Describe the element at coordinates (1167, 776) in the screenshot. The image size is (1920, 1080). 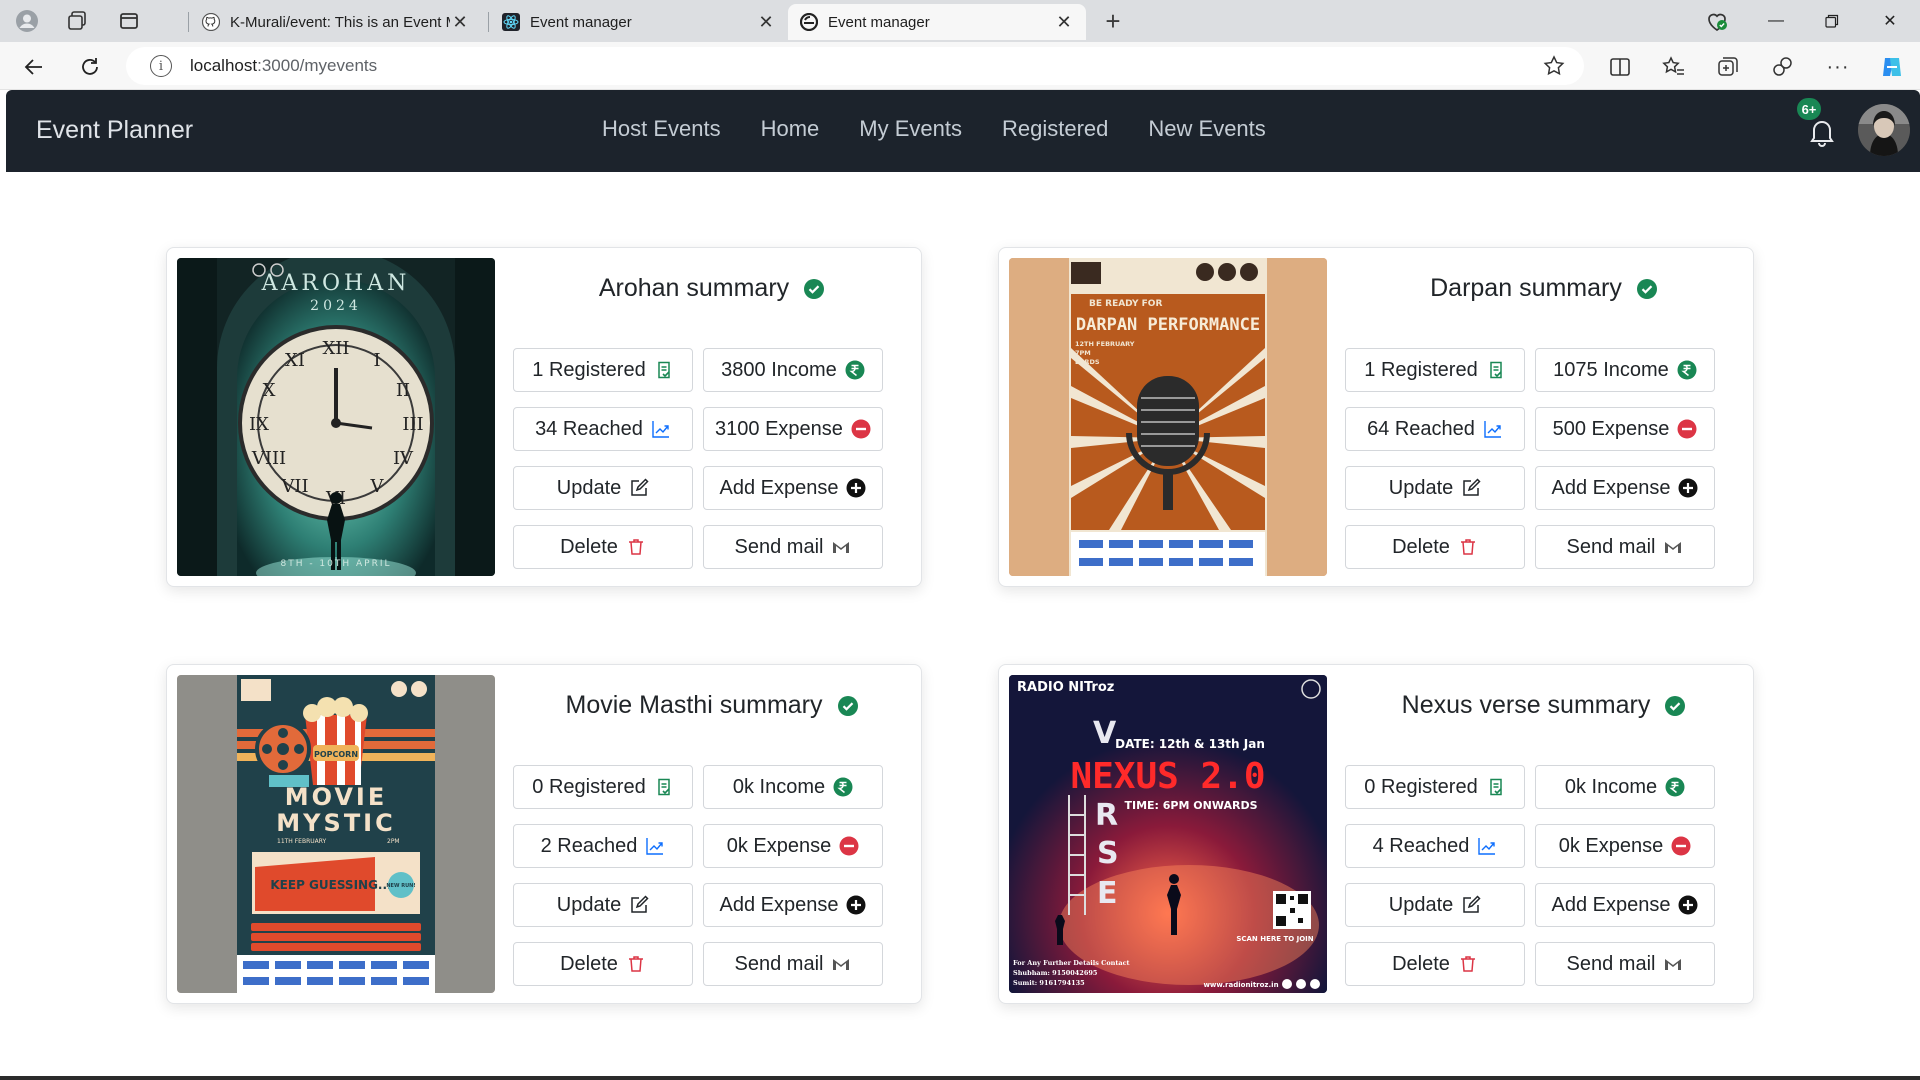
I see `nexus-poster-title: NEXUS 2.0` at that location.